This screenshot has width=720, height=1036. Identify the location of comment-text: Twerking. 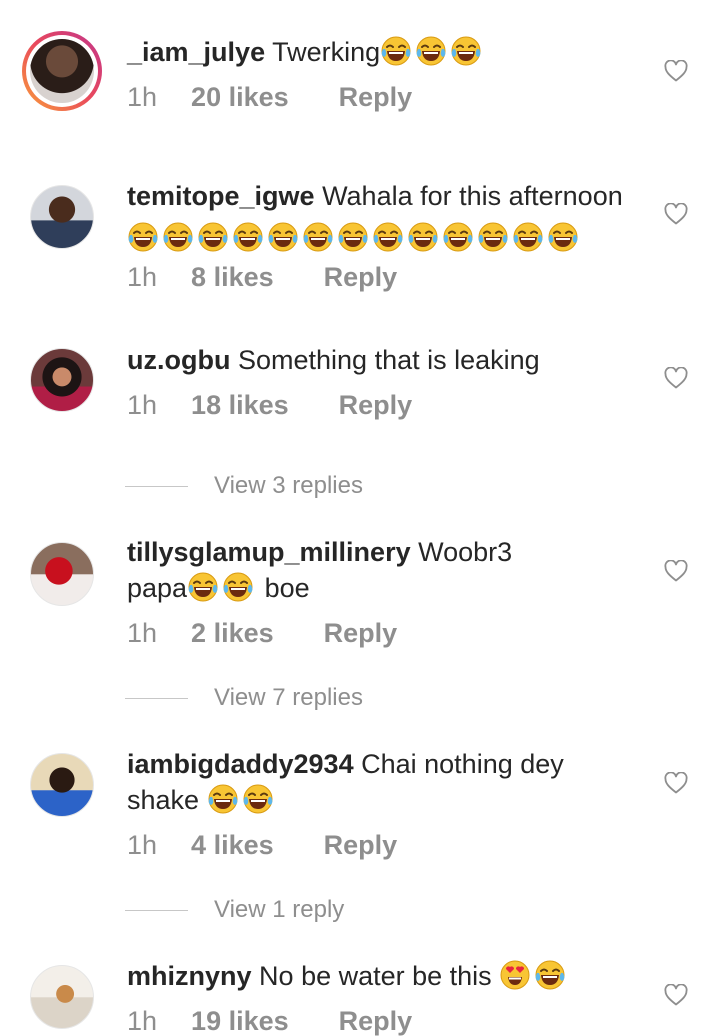
(326, 52).